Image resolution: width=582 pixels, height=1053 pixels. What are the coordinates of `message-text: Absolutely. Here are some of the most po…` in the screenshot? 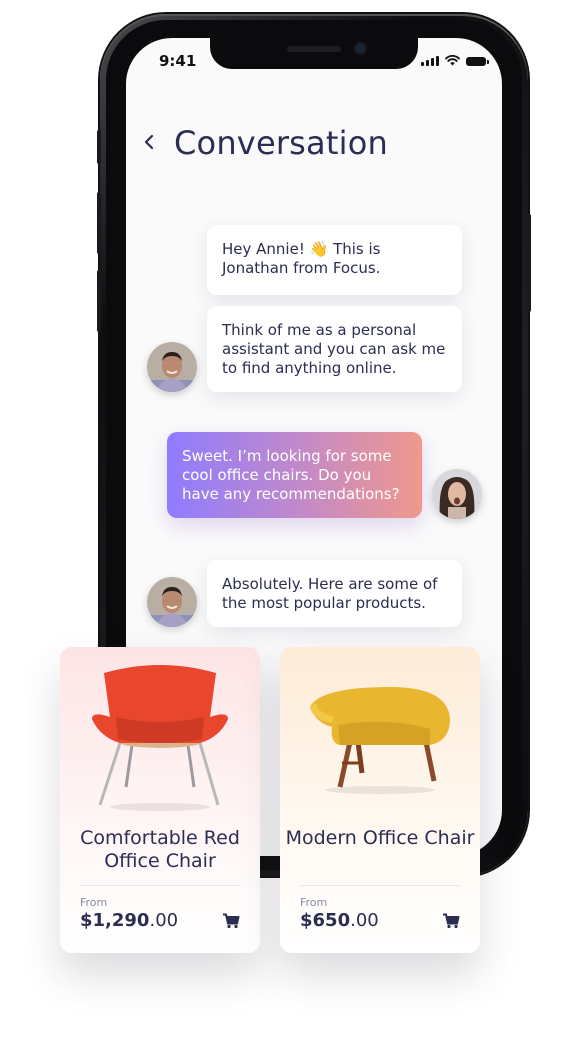 It's located at (330, 593).